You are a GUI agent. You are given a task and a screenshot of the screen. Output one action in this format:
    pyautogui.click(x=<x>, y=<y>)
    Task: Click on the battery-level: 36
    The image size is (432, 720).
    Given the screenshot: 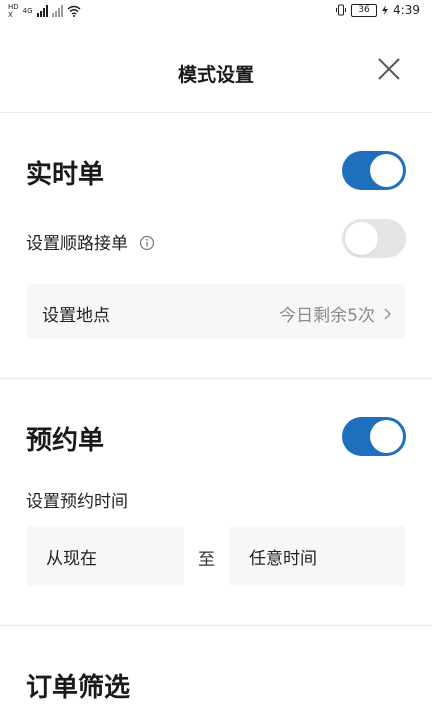 What is the action you would take?
    pyautogui.click(x=364, y=9)
    